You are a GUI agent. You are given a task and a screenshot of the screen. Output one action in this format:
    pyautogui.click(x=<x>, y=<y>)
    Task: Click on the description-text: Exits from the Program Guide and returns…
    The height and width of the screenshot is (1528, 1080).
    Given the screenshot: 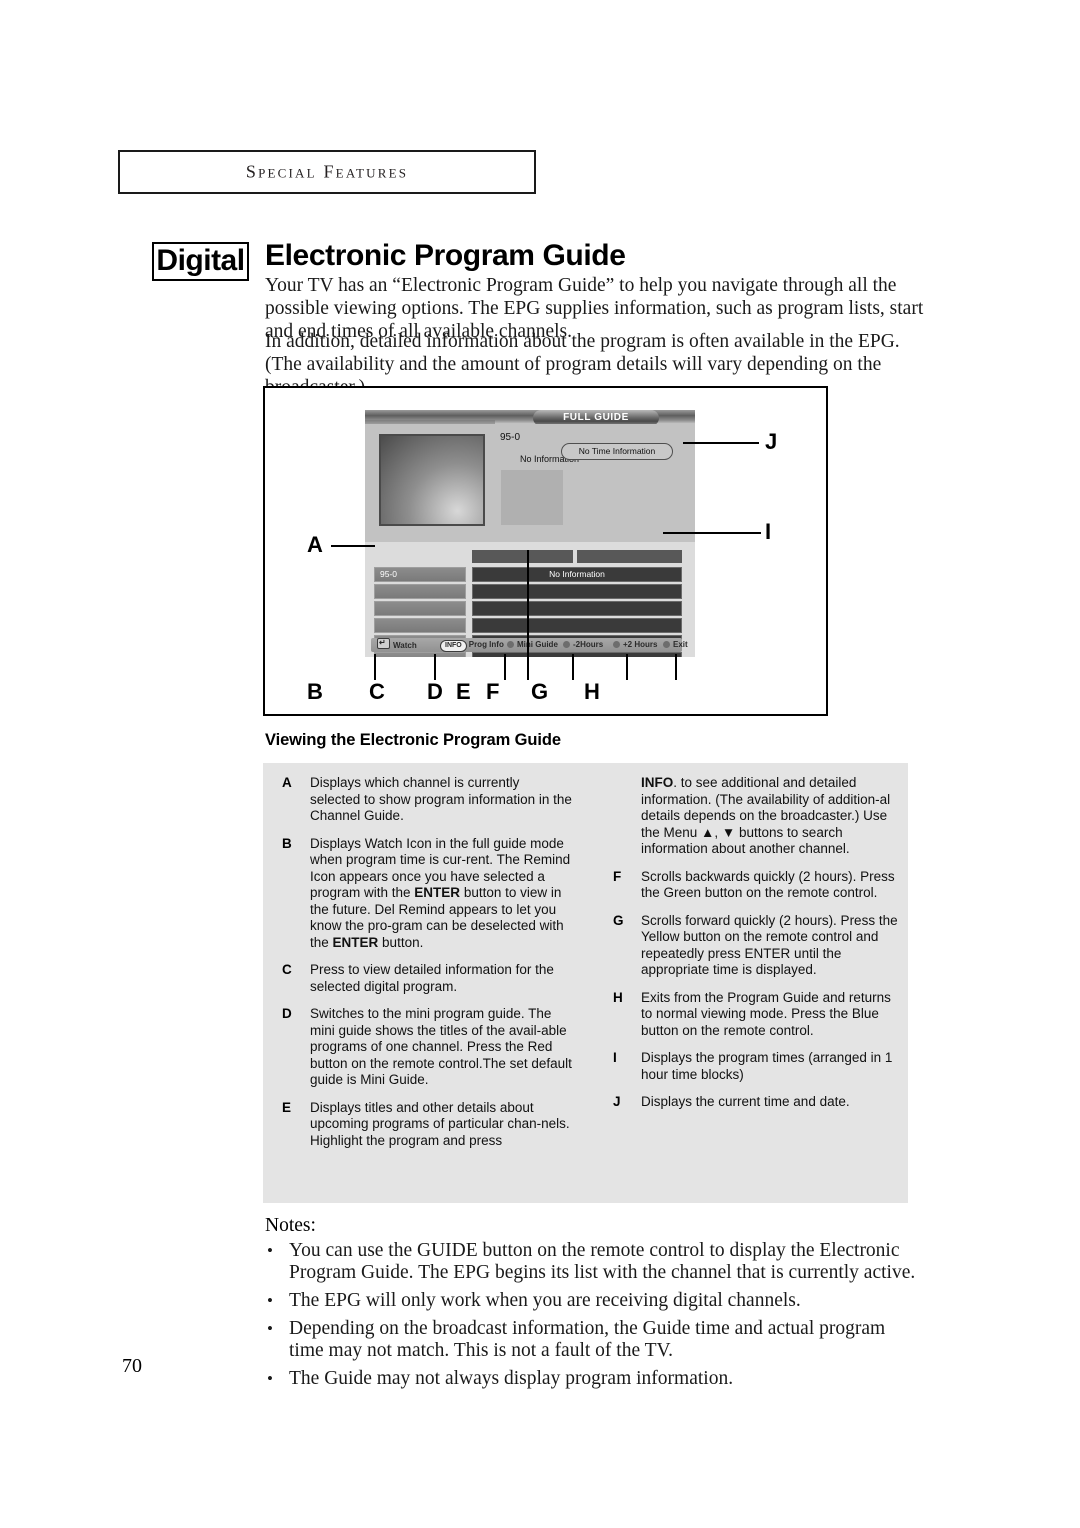 What is the action you would take?
    pyautogui.click(x=766, y=1013)
    